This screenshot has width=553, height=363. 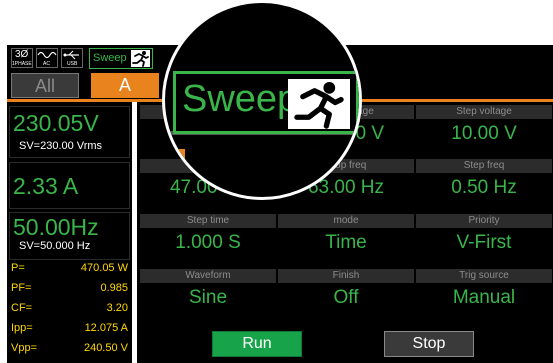 I want to click on param-header: Step time, so click(x=208, y=221).